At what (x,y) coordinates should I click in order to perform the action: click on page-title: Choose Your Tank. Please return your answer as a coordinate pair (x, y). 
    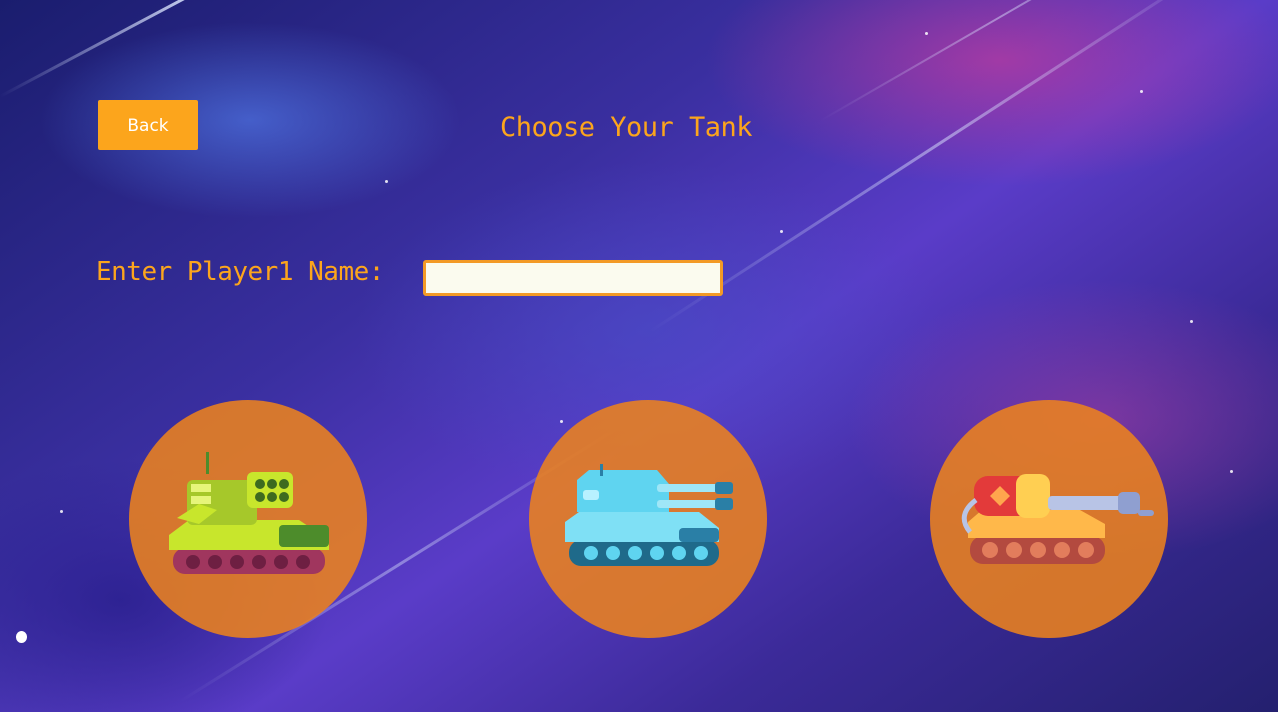
    Looking at the image, I should click on (626, 127).